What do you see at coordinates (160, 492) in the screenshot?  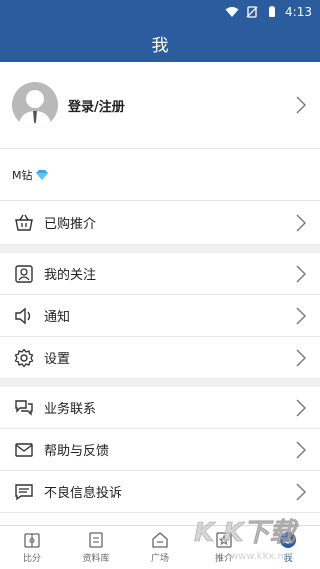 I see `report-harmful-info-row: 不良信息投诉` at bounding box center [160, 492].